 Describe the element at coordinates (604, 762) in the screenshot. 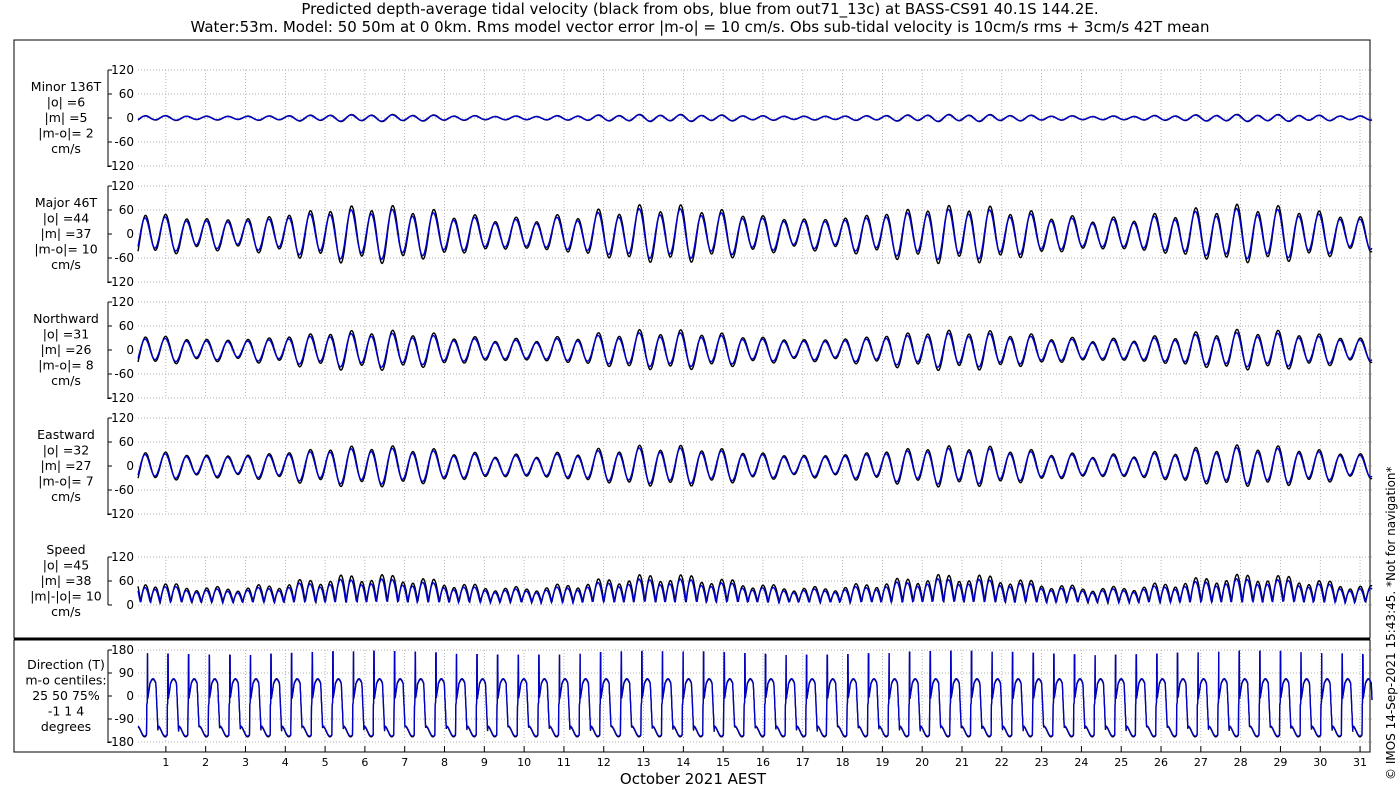

I see `xtick-label-12: 12` at that location.